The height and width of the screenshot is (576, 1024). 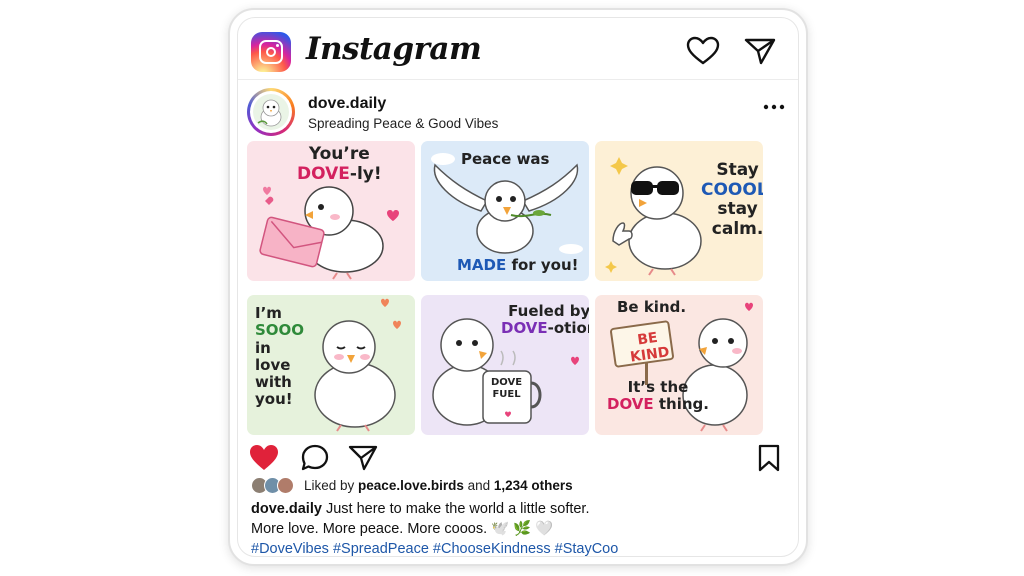 What do you see at coordinates (275, 486) in the screenshot?
I see `liker-avatars` at bounding box center [275, 486].